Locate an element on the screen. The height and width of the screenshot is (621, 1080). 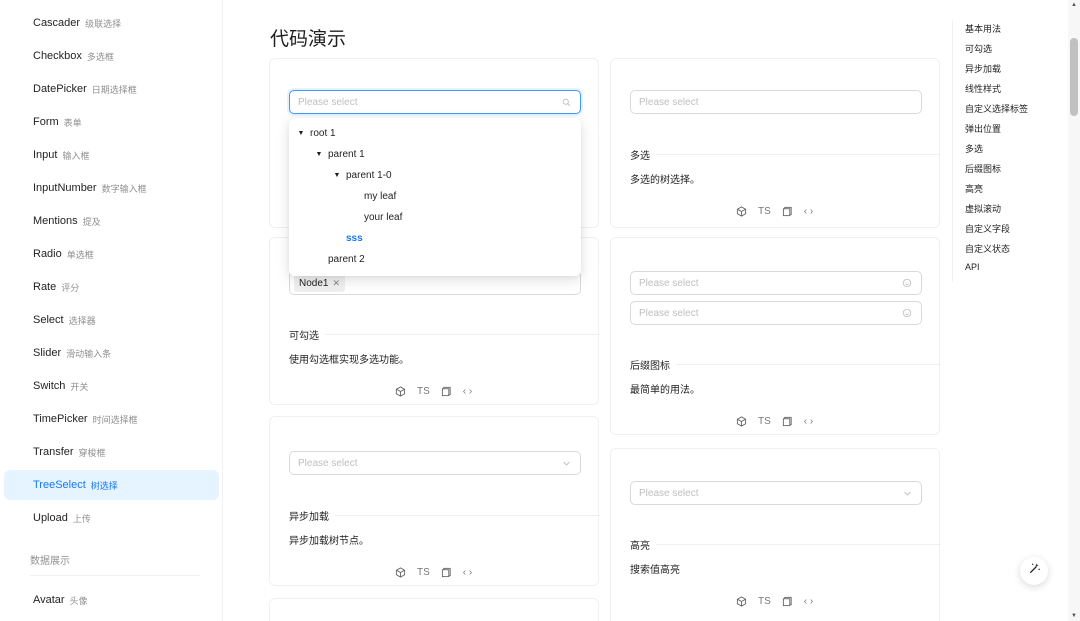
anchor-item-highlight: 高亮 is located at coordinates (974, 188).